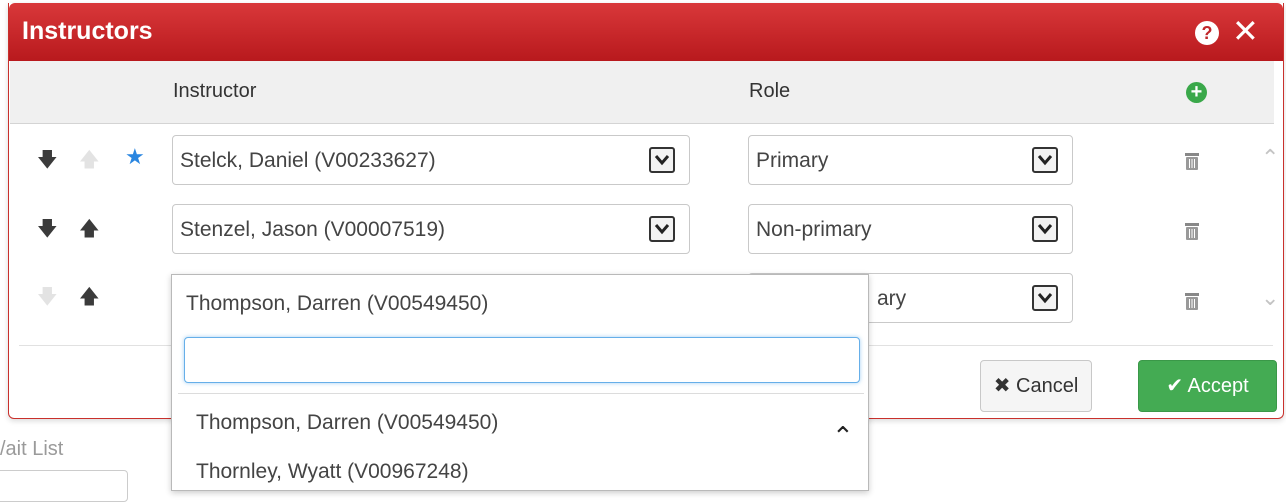 The height and width of the screenshot is (502, 1286). I want to click on role-select-value: Non-primary, so click(814, 229).